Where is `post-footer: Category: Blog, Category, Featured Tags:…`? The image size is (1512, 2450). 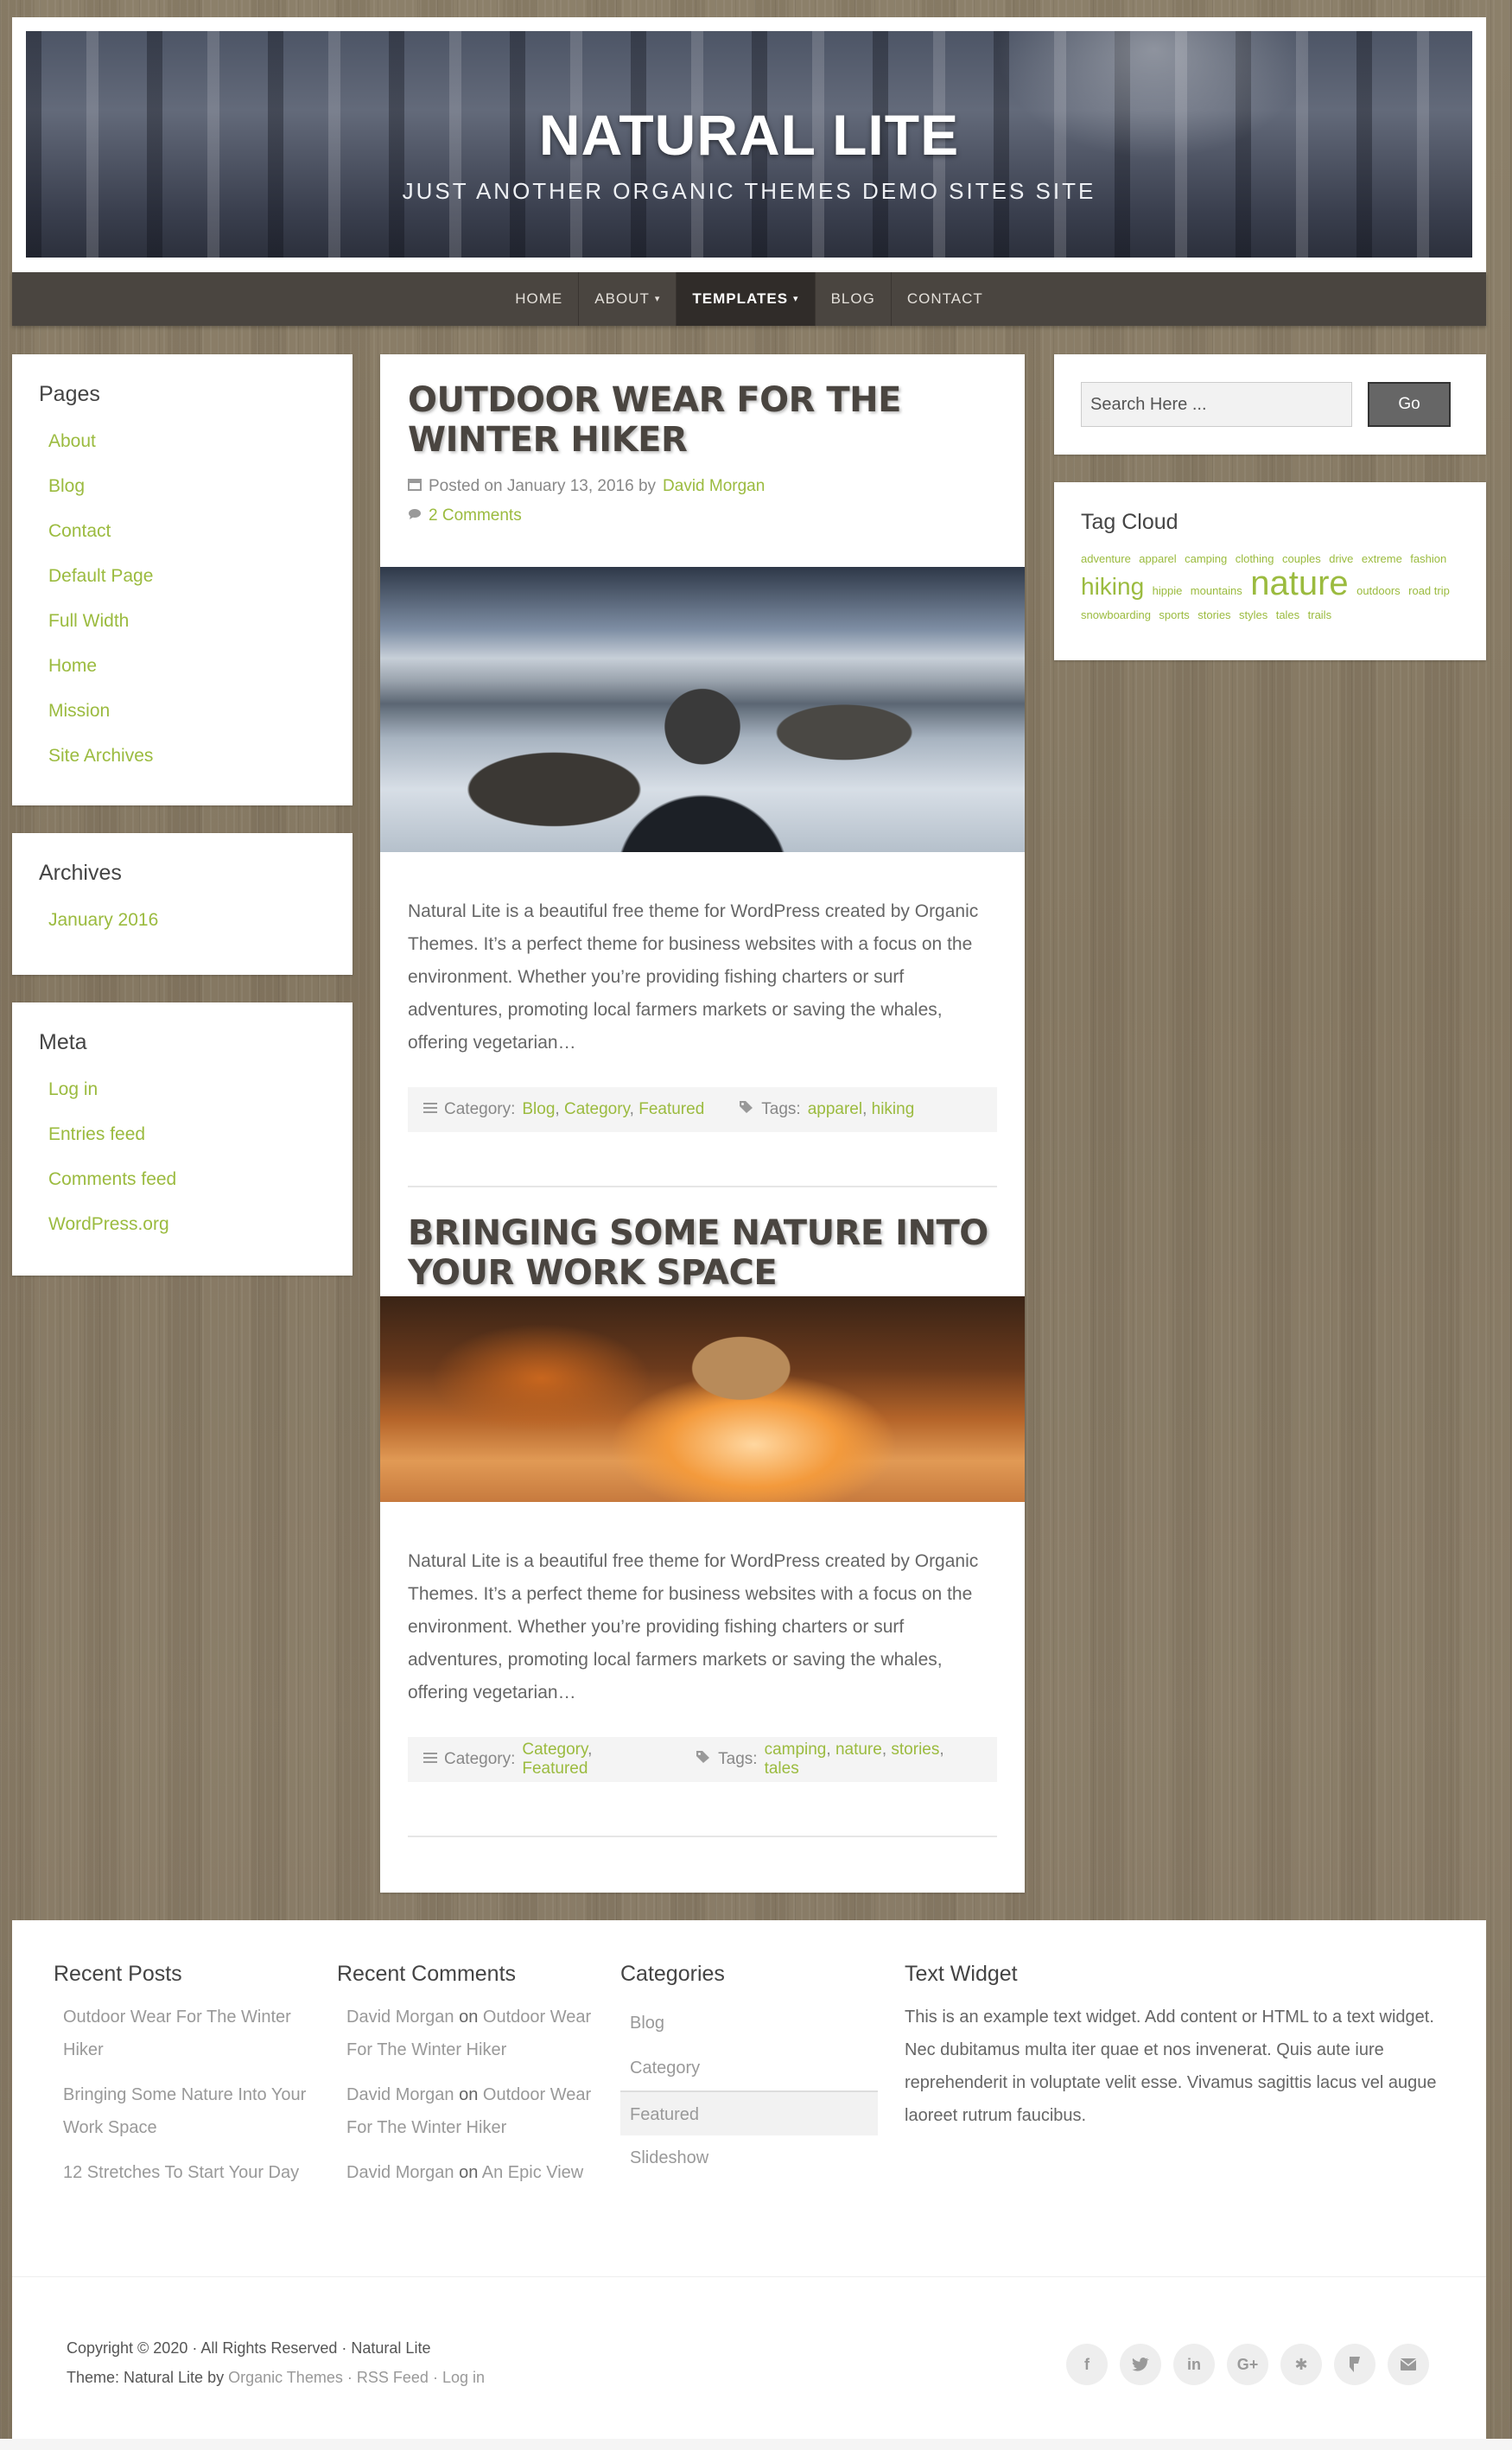 post-footer: Category: Blog, Category, Featured Tags:… is located at coordinates (702, 1109).